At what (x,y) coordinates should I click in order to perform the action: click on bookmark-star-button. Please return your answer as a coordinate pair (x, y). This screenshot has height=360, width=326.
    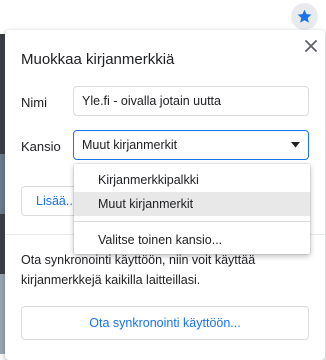
    Looking at the image, I should click on (304, 16).